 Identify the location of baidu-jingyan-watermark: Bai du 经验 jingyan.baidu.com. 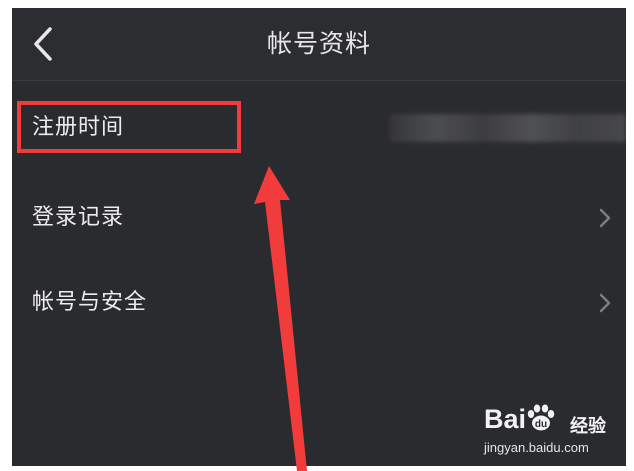
(554, 431).